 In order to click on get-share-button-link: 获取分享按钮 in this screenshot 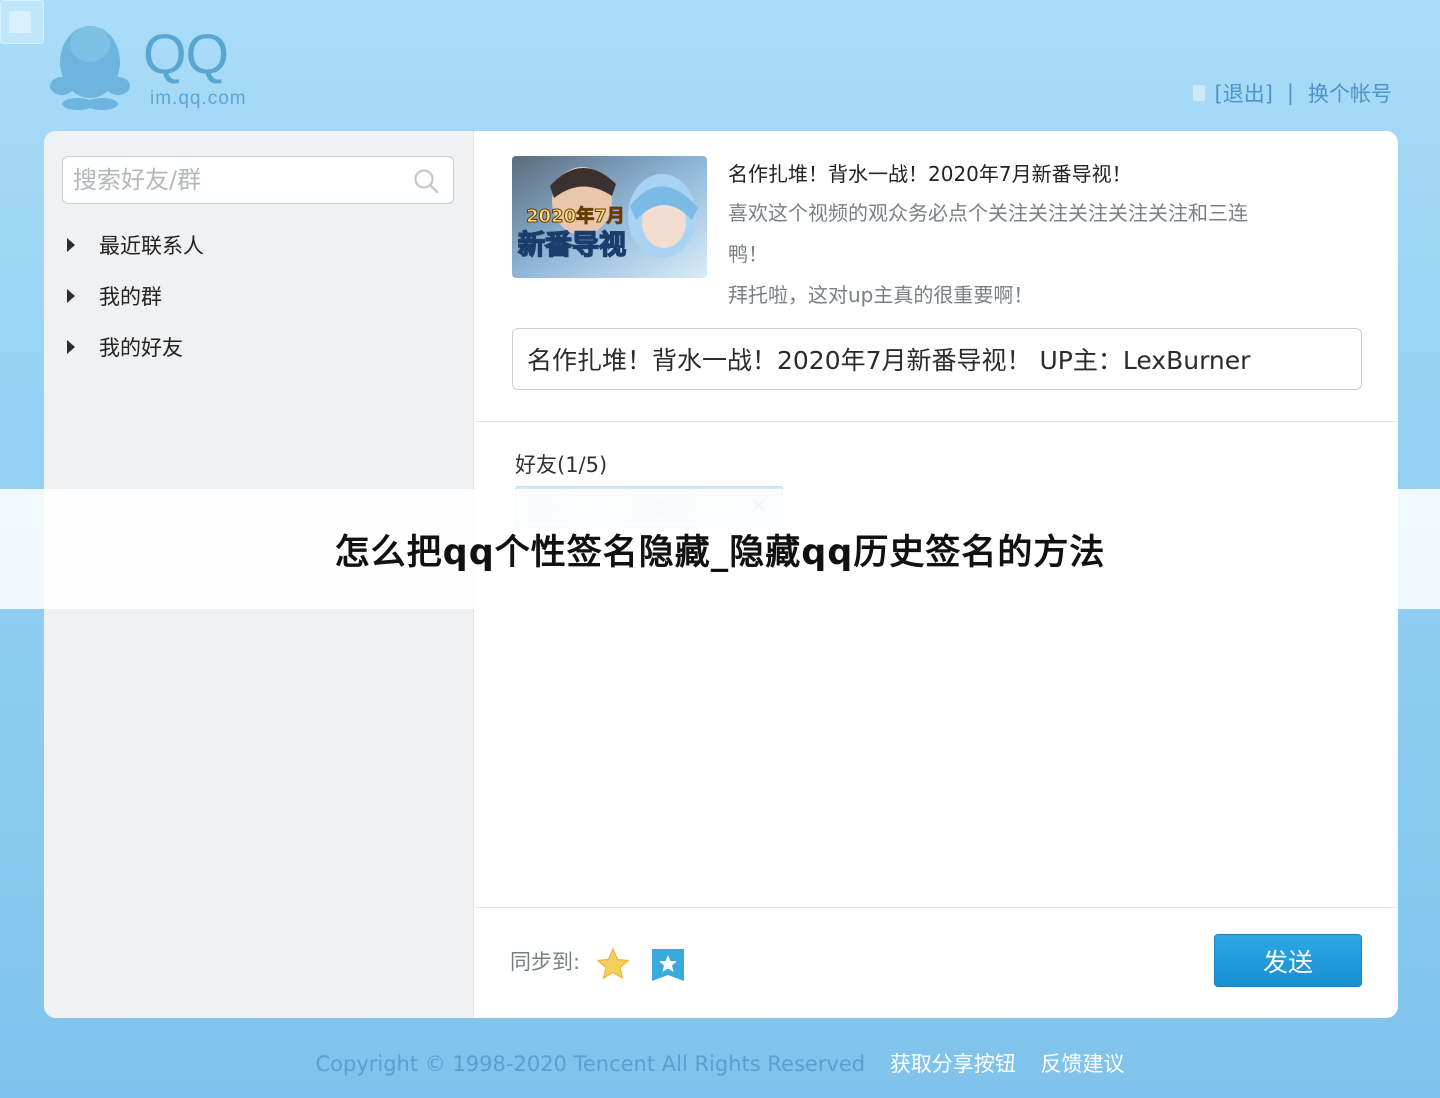, I will do `click(953, 1064)`.